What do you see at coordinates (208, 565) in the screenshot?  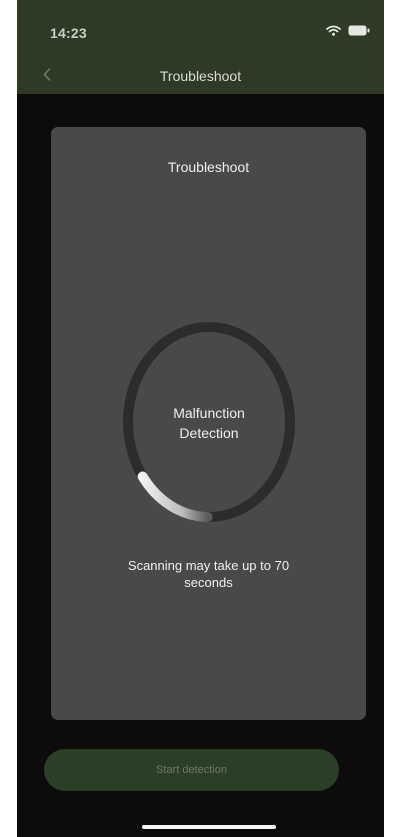 I see `scan-note-line1: Scanning may take up to 70` at bounding box center [208, 565].